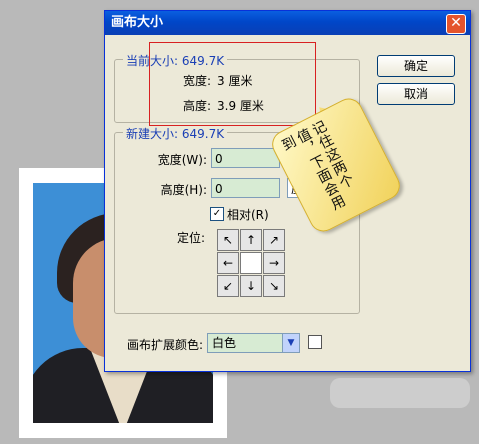 This screenshot has height=444, width=479. I want to click on anchor-bottom: ↓, so click(251, 286).